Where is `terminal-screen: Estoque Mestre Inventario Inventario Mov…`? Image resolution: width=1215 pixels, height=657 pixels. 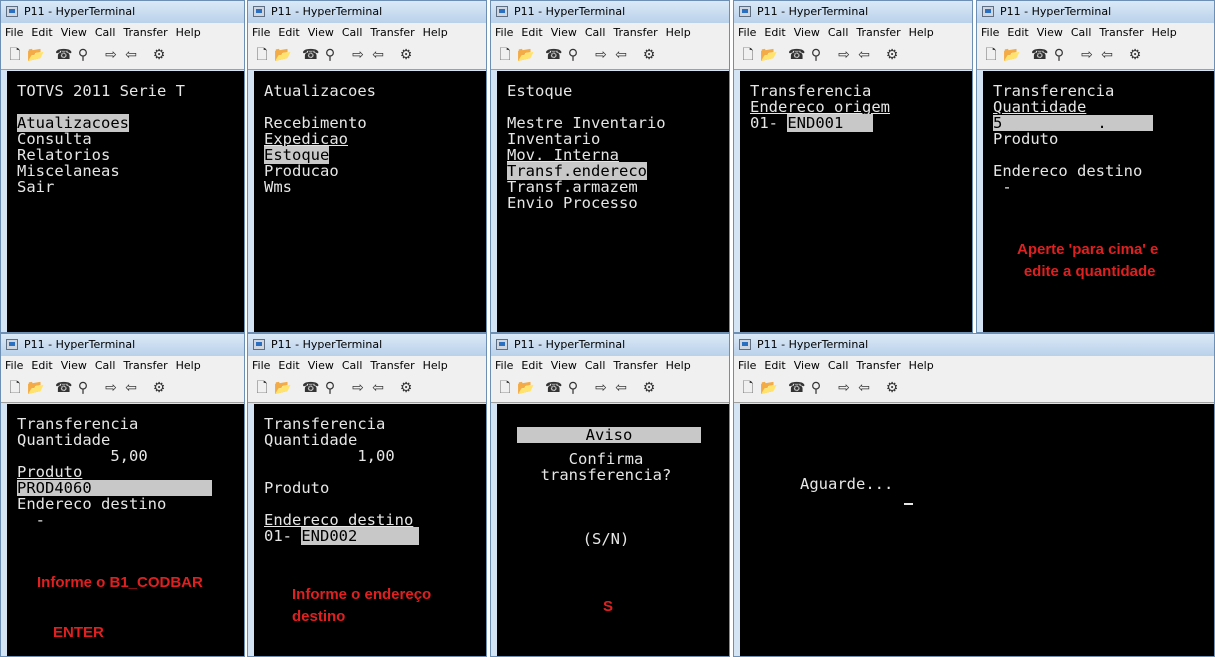 terminal-screen: Estoque Mestre Inventario Inventario Mov… is located at coordinates (613, 201).